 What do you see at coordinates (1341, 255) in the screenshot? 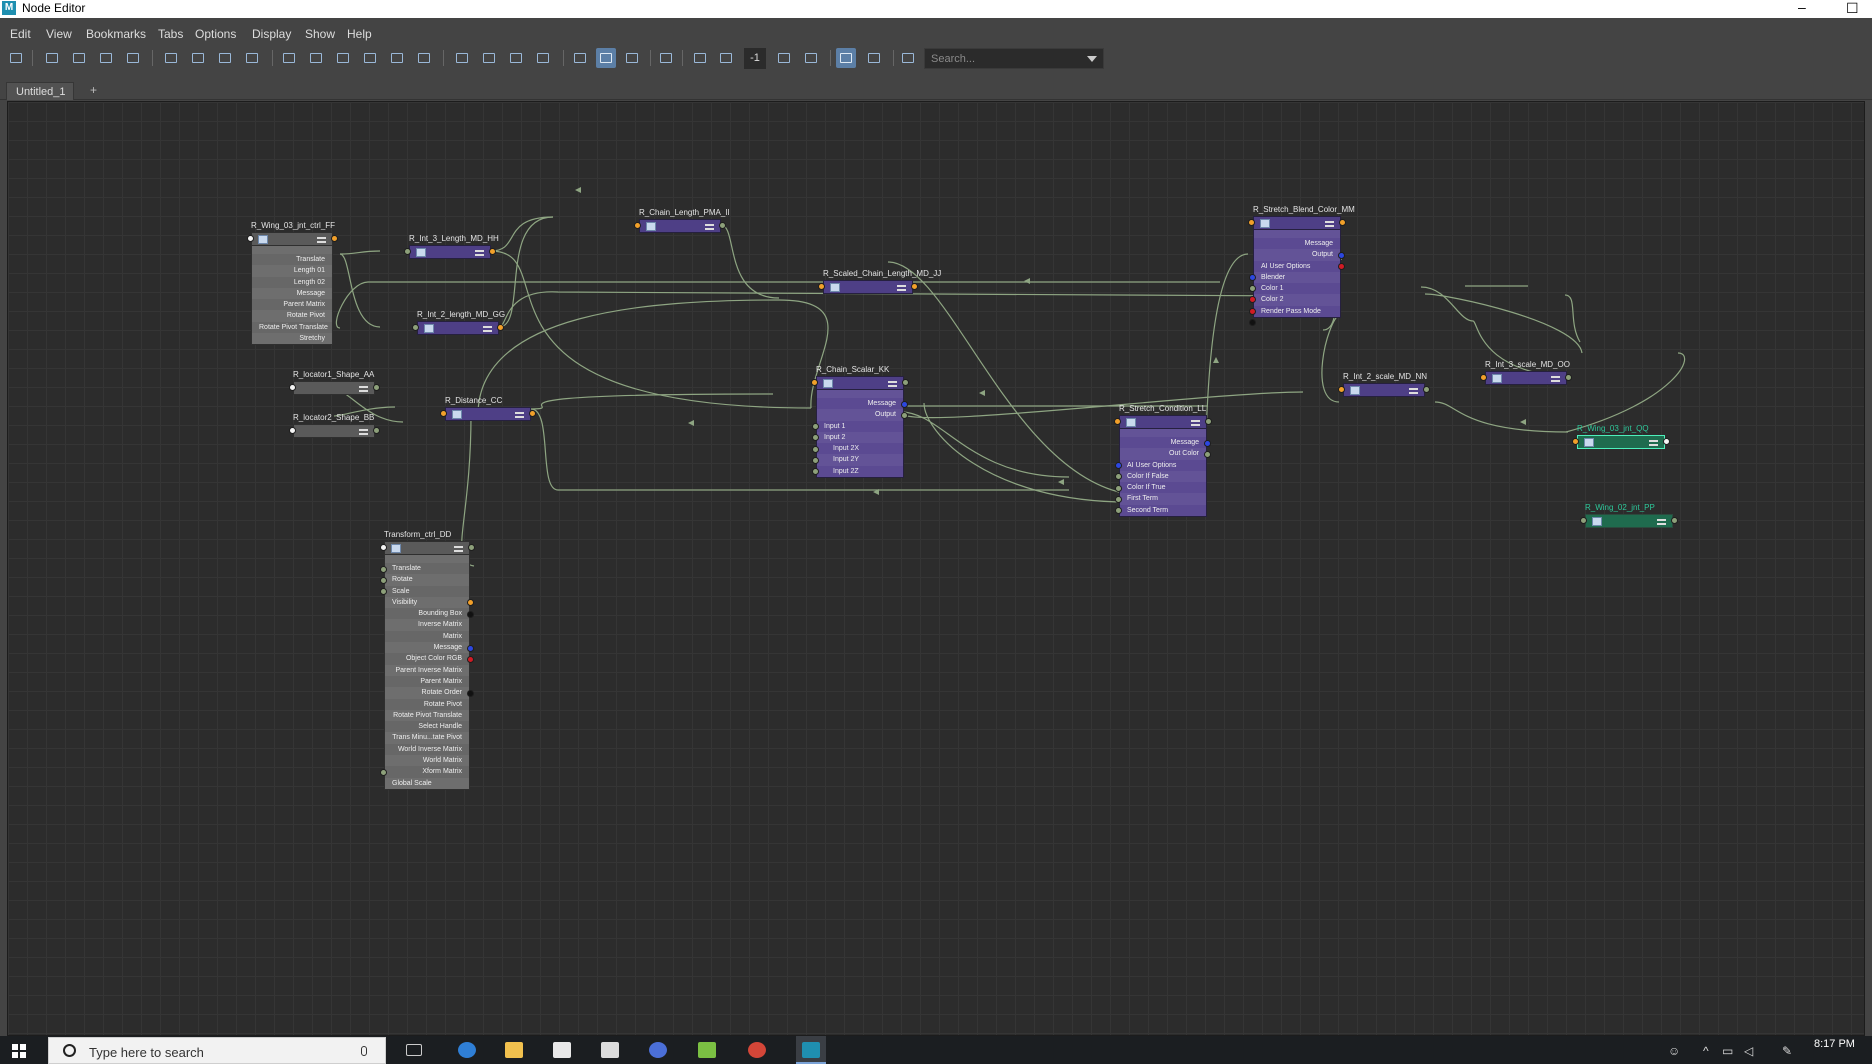
I see `message-port` at bounding box center [1341, 255].